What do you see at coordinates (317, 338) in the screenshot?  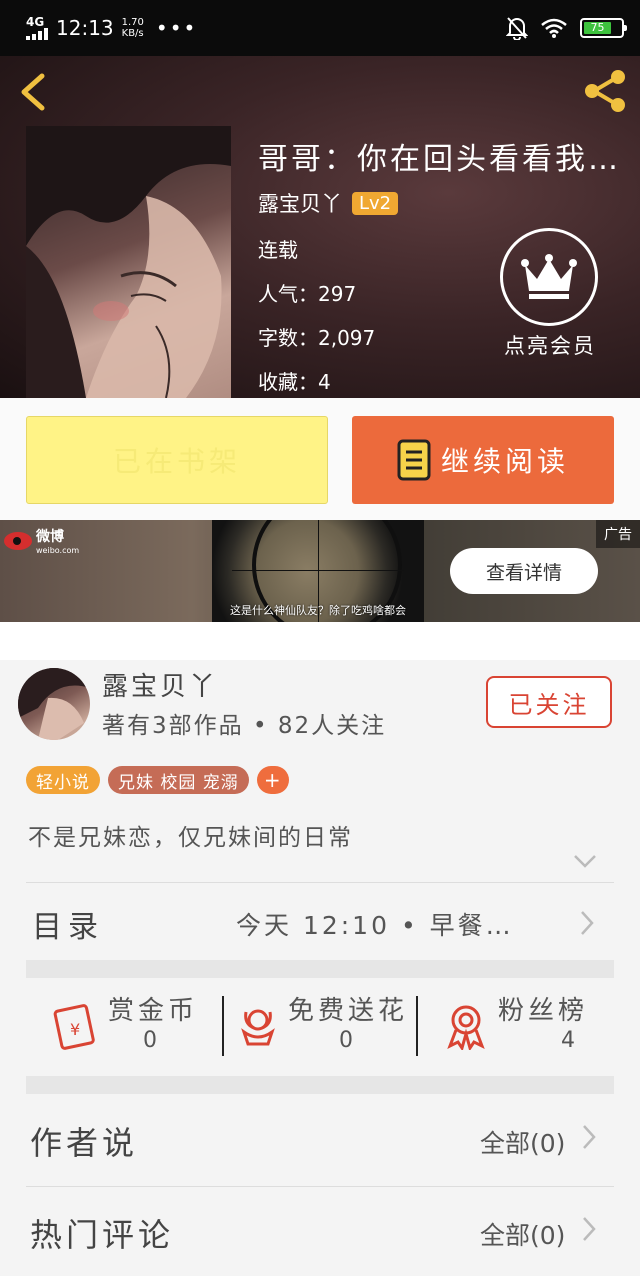 I see `book-word-count: 字数：2,097` at bounding box center [317, 338].